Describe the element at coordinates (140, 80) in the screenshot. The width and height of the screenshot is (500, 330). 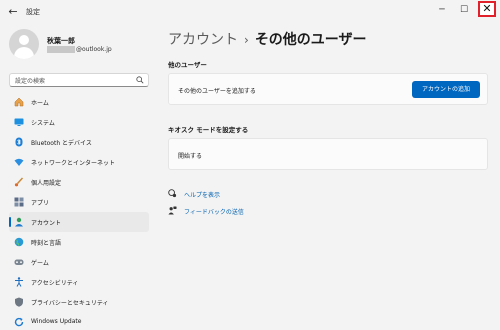
I see `search-icon` at that location.